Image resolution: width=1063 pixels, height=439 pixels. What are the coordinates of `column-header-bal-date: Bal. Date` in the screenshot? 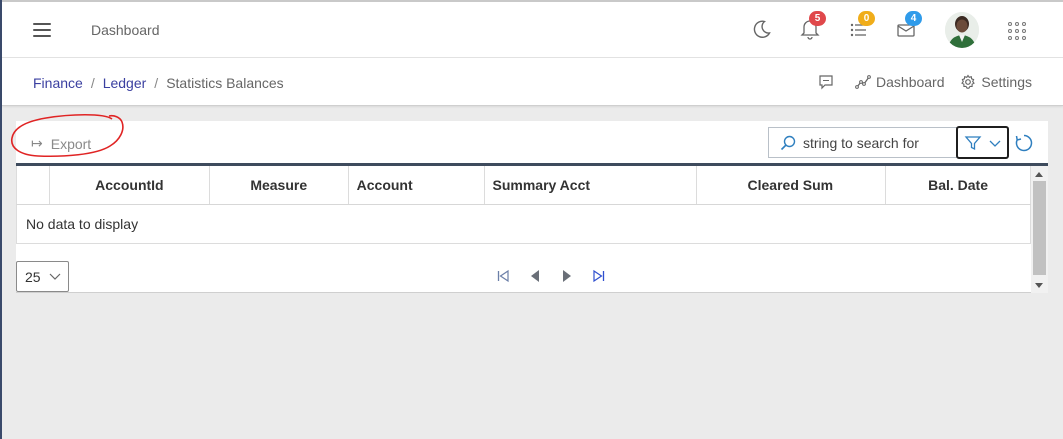 It's located at (958, 185).